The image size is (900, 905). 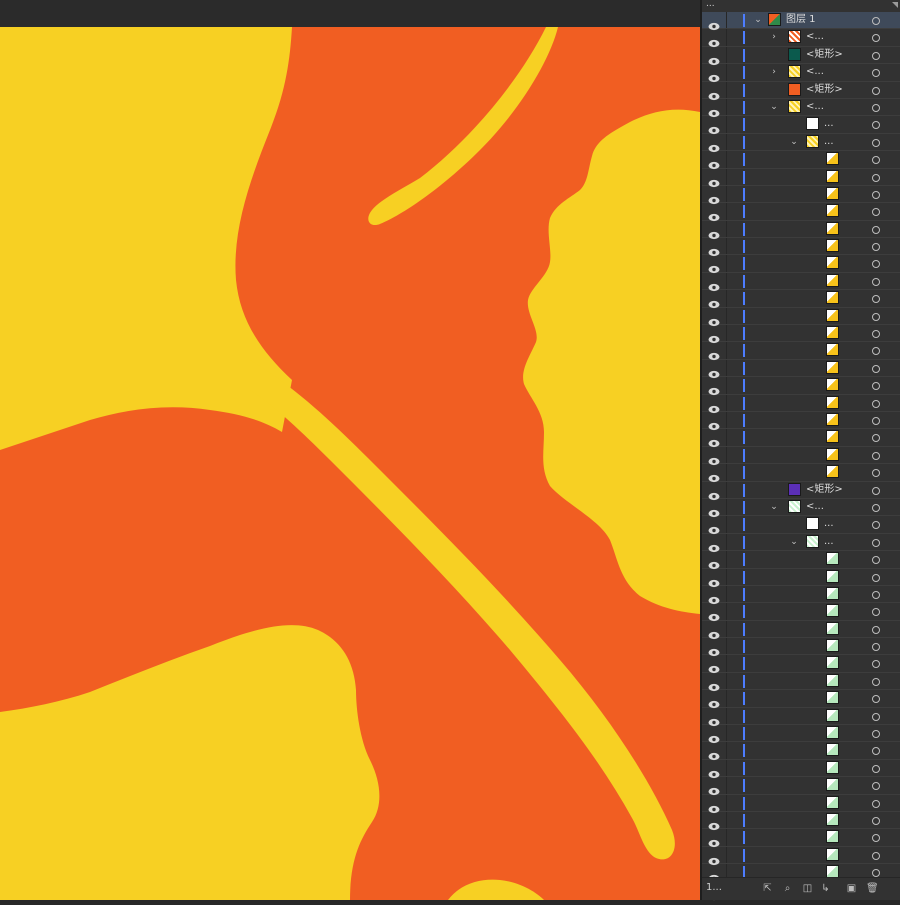 I want to click on chevron-right-icon: ›, so click(x=774, y=72).